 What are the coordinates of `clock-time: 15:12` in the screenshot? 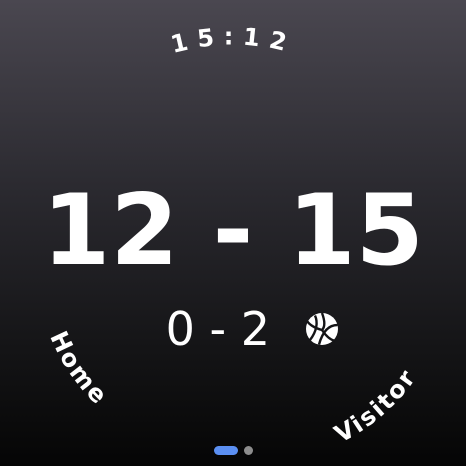 It's located at (233, 41).